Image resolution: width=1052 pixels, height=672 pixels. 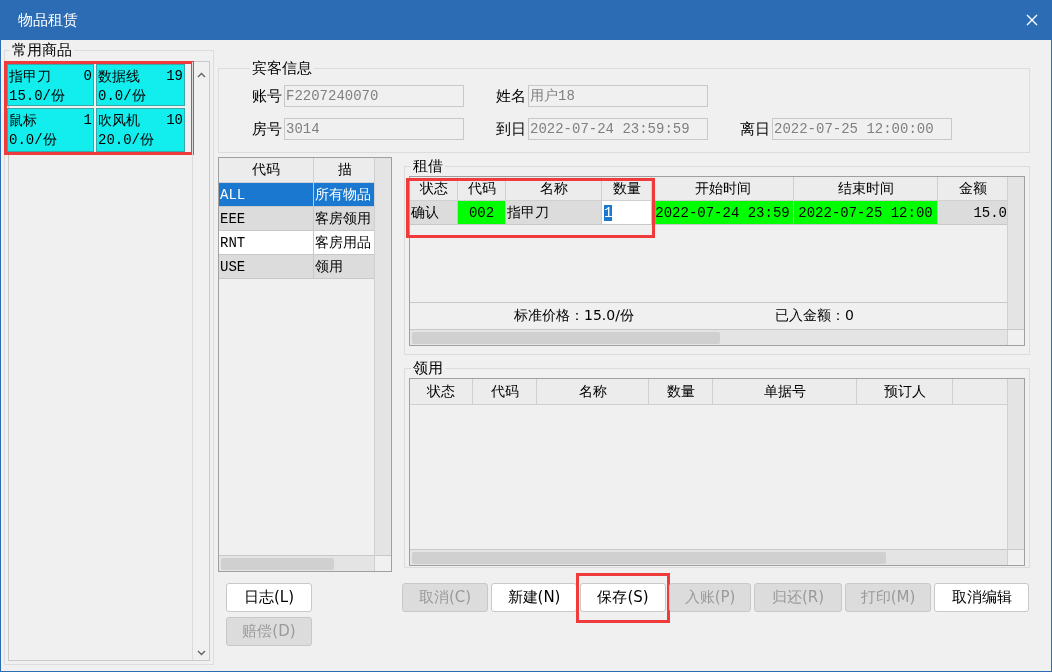 I want to click on input-field: 用户18, so click(x=618, y=96).